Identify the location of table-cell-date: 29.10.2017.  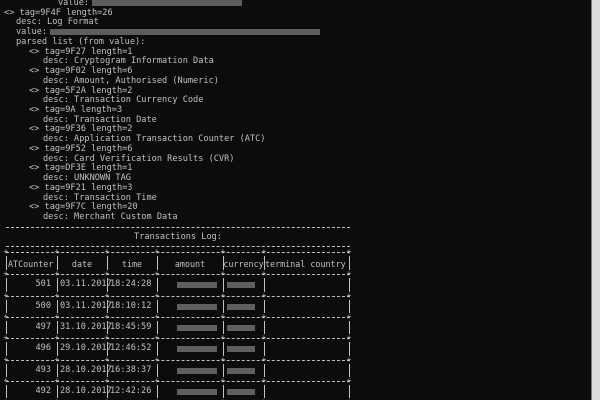
(86, 348).